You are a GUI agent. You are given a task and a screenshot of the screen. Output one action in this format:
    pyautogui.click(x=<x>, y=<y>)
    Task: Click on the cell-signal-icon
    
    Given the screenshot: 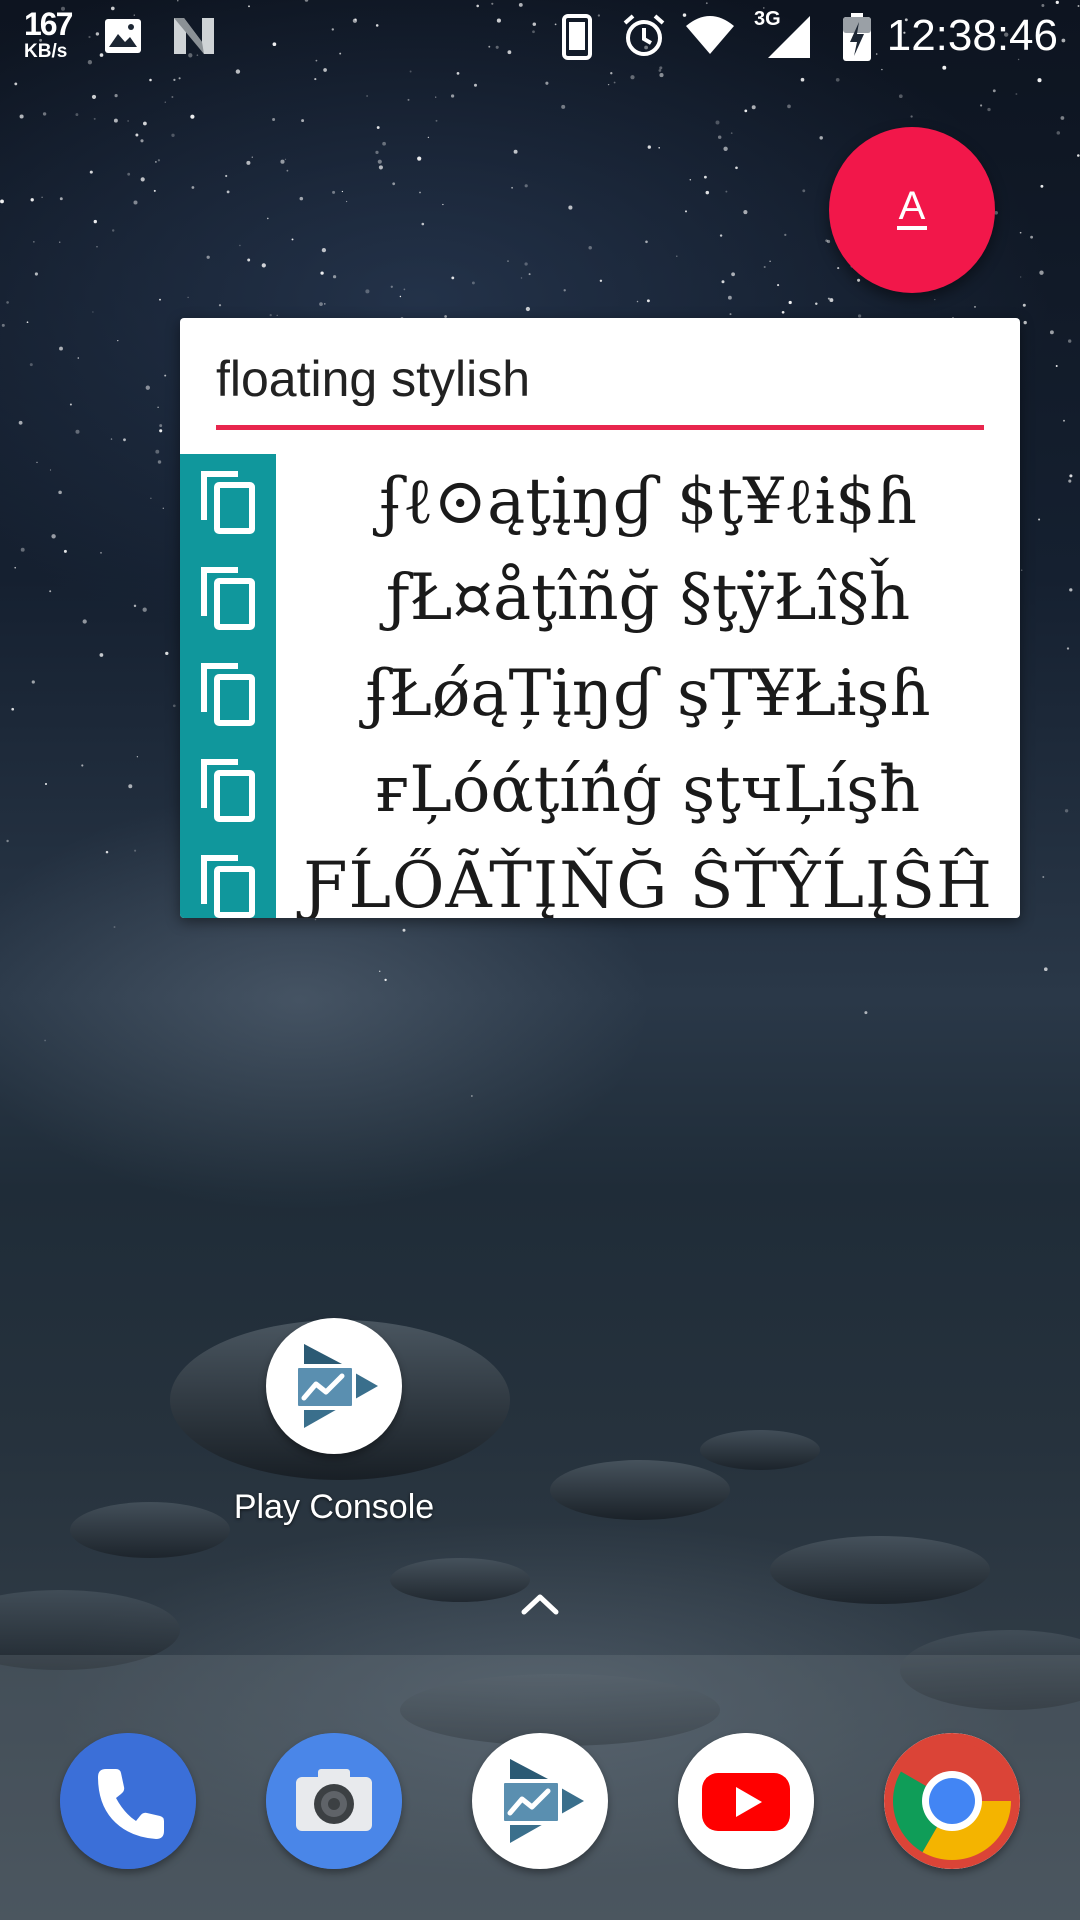 What is the action you would take?
    pyautogui.click(x=789, y=37)
    